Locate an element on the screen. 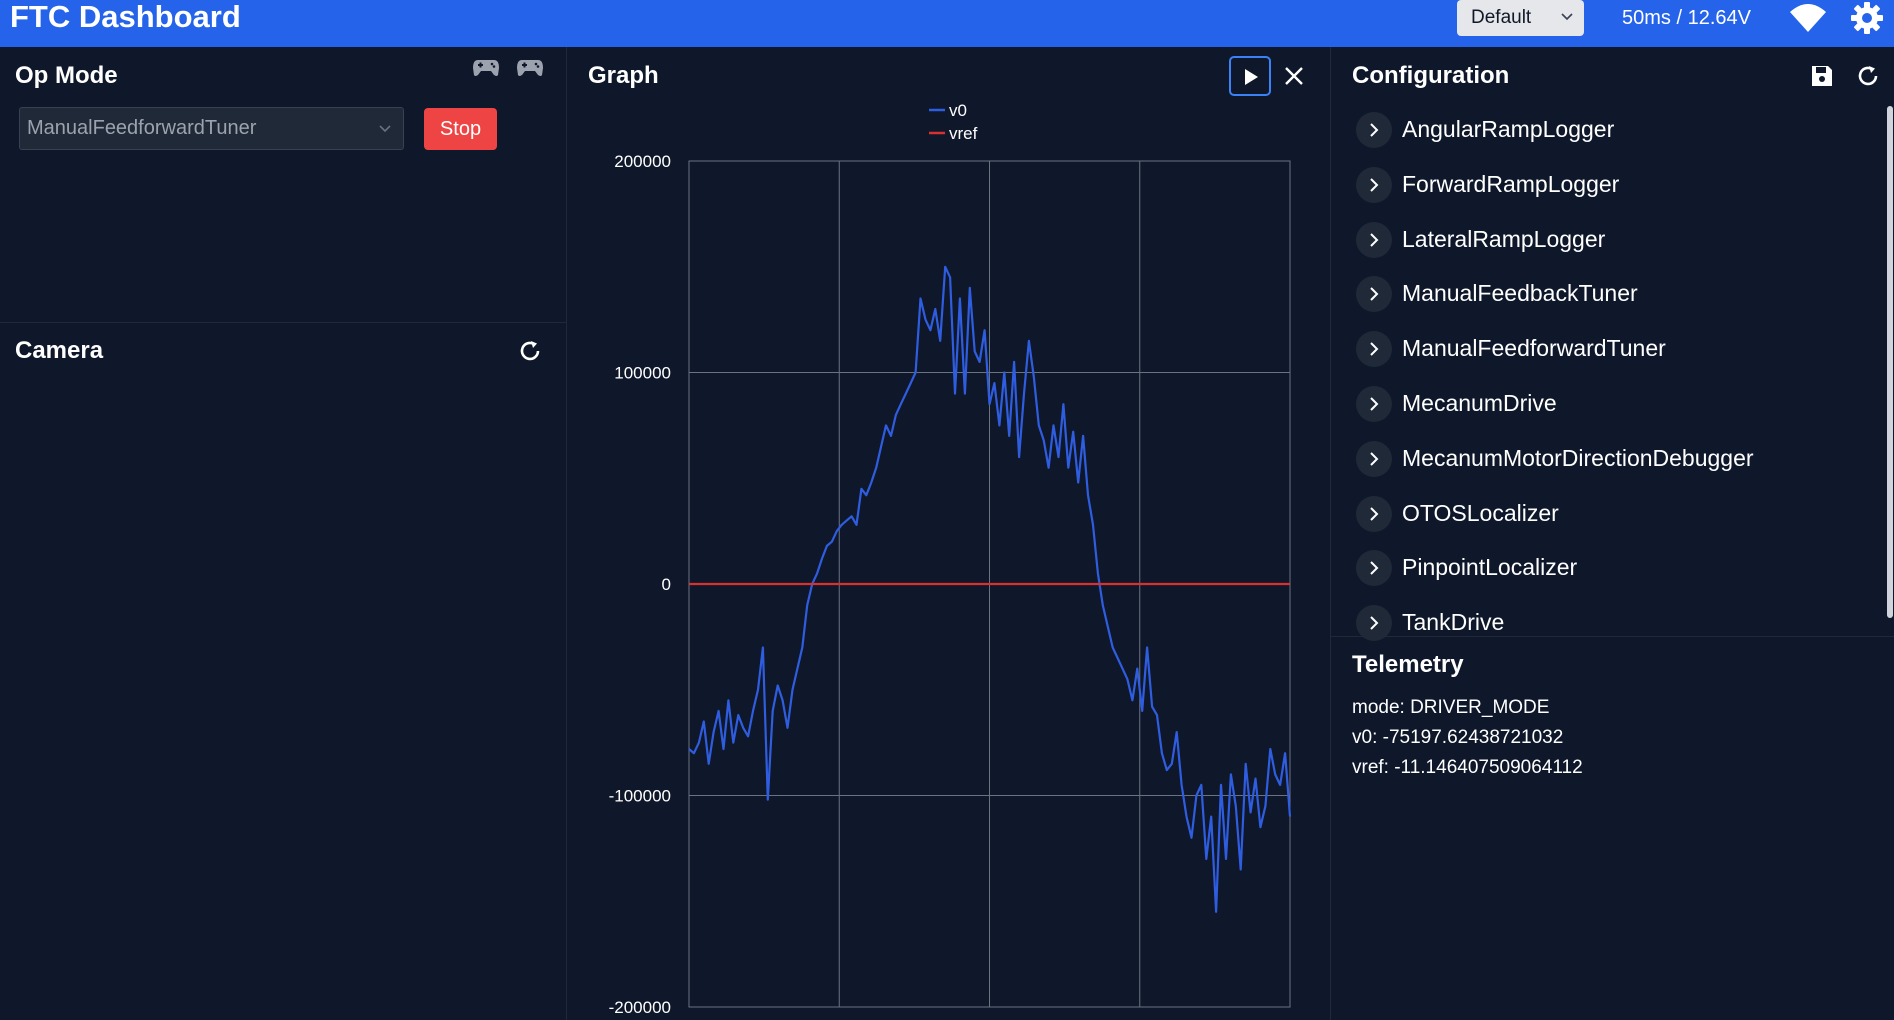  close-icon is located at coordinates (1294, 76).